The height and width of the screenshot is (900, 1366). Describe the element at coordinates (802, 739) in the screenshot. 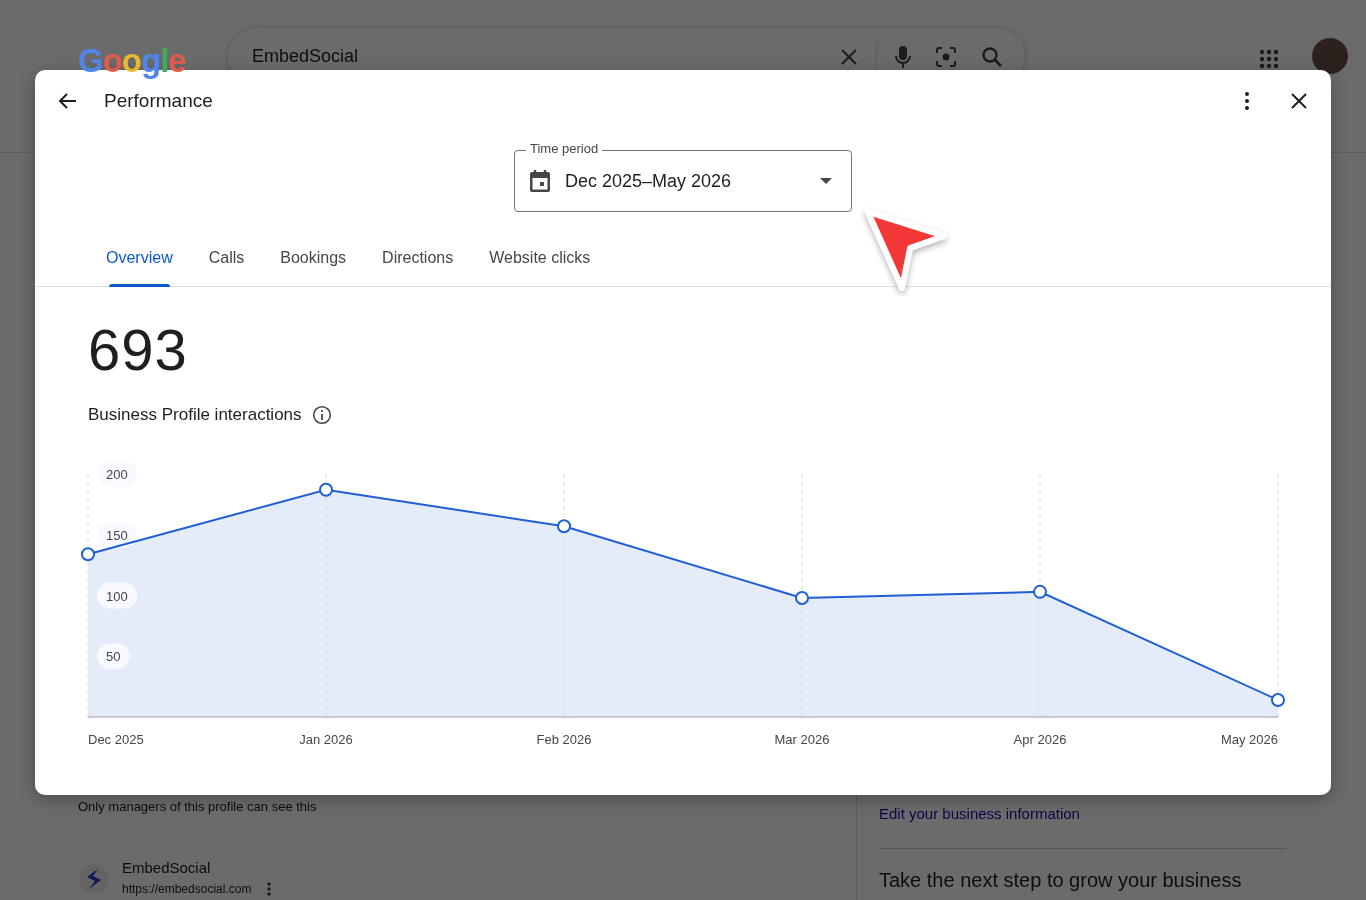

I see `x-axis-label: Mar 2026` at that location.